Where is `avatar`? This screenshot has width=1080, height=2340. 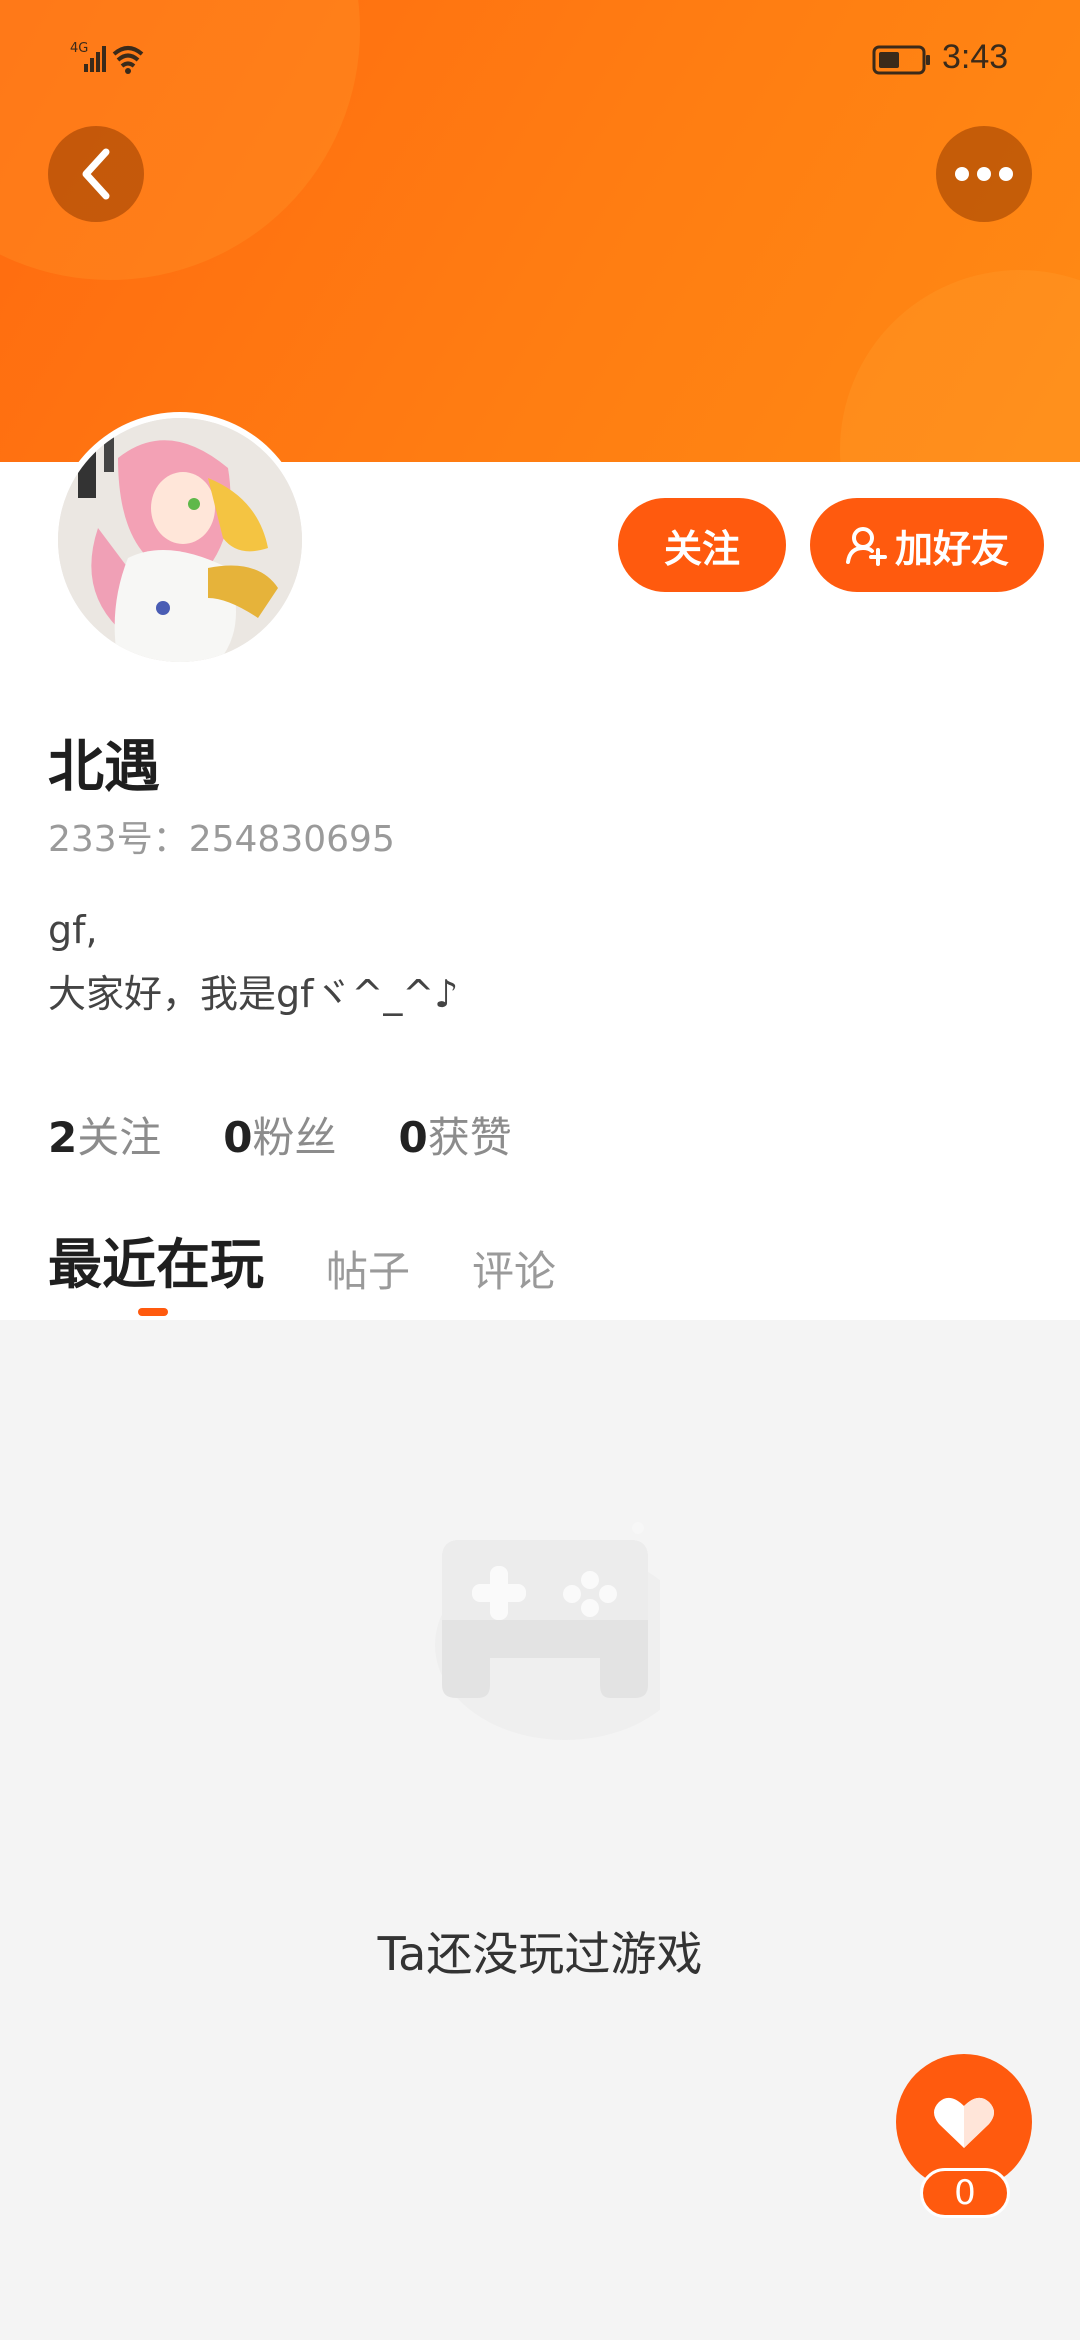 avatar is located at coordinates (180, 540).